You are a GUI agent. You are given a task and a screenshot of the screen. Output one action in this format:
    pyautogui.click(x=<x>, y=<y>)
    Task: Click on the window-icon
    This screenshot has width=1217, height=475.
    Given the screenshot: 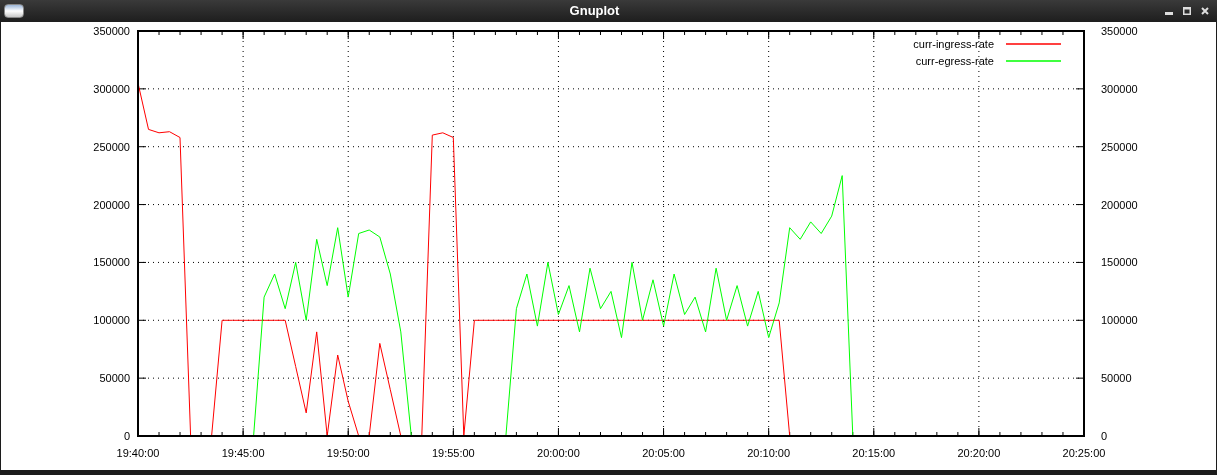 What is the action you would take?
    pyautogui.click(x=14, y=11)
    